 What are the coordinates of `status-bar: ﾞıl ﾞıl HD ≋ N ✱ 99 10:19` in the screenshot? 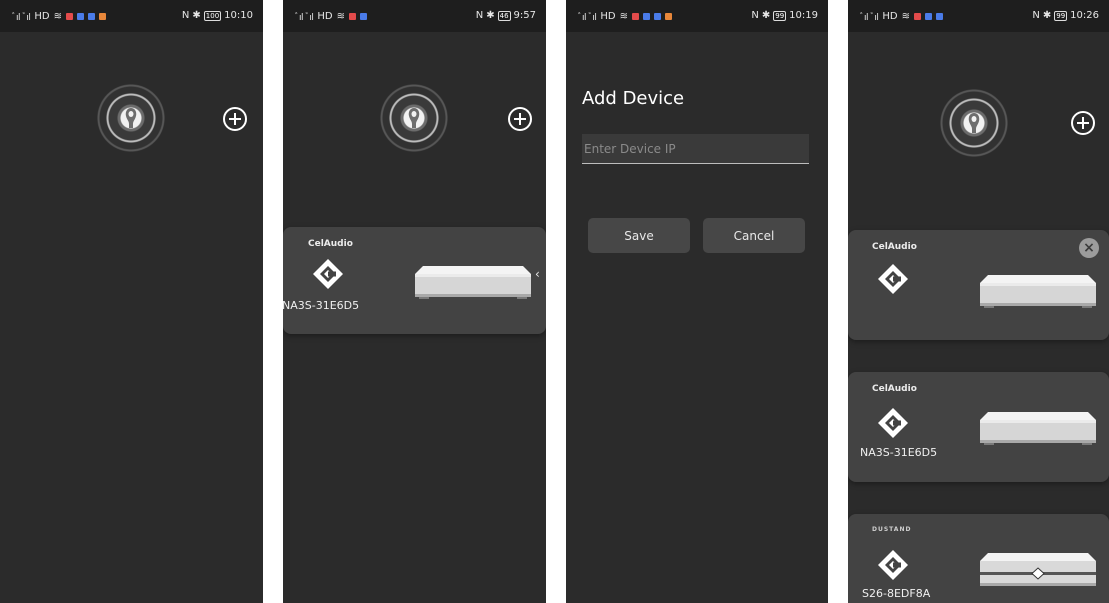 It's located at (697, 16).